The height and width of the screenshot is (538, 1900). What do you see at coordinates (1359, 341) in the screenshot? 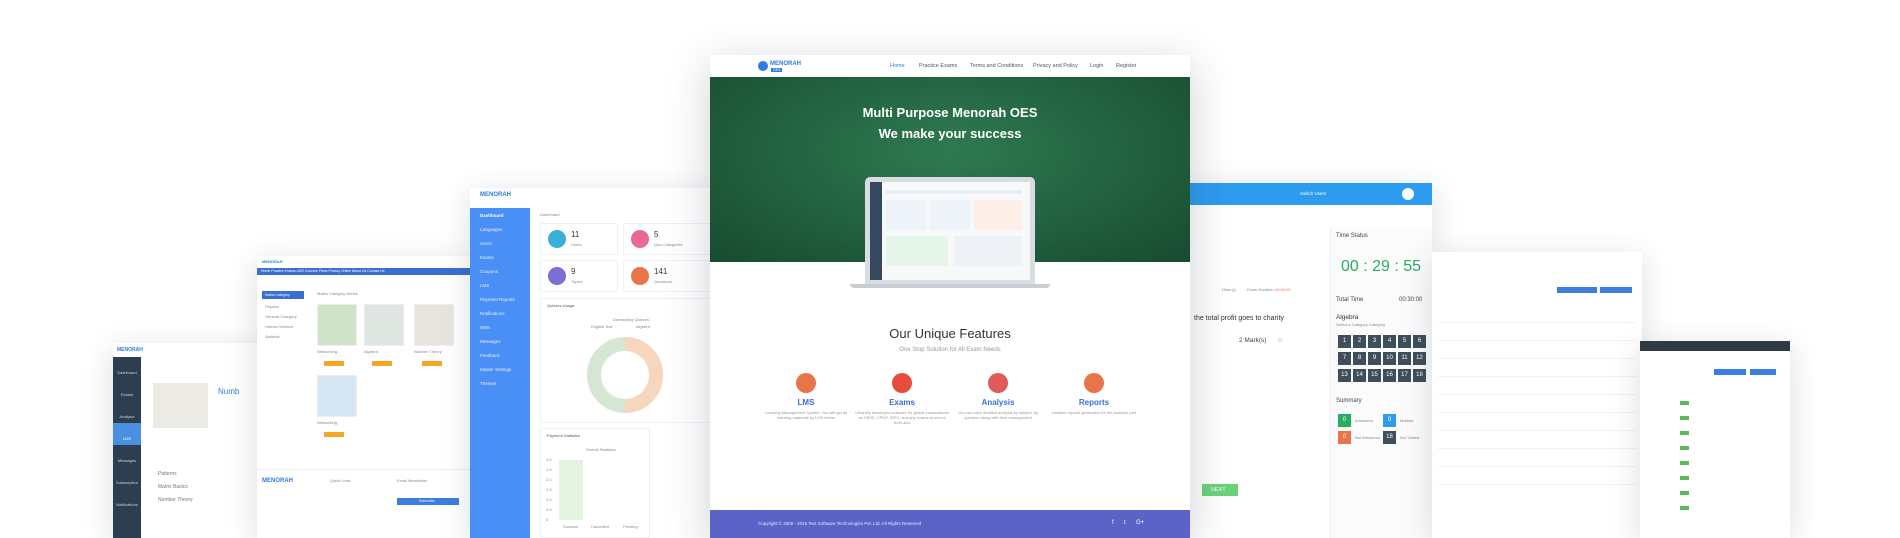
I see `question-number-button: 2` at bounding box center [1359, 341].